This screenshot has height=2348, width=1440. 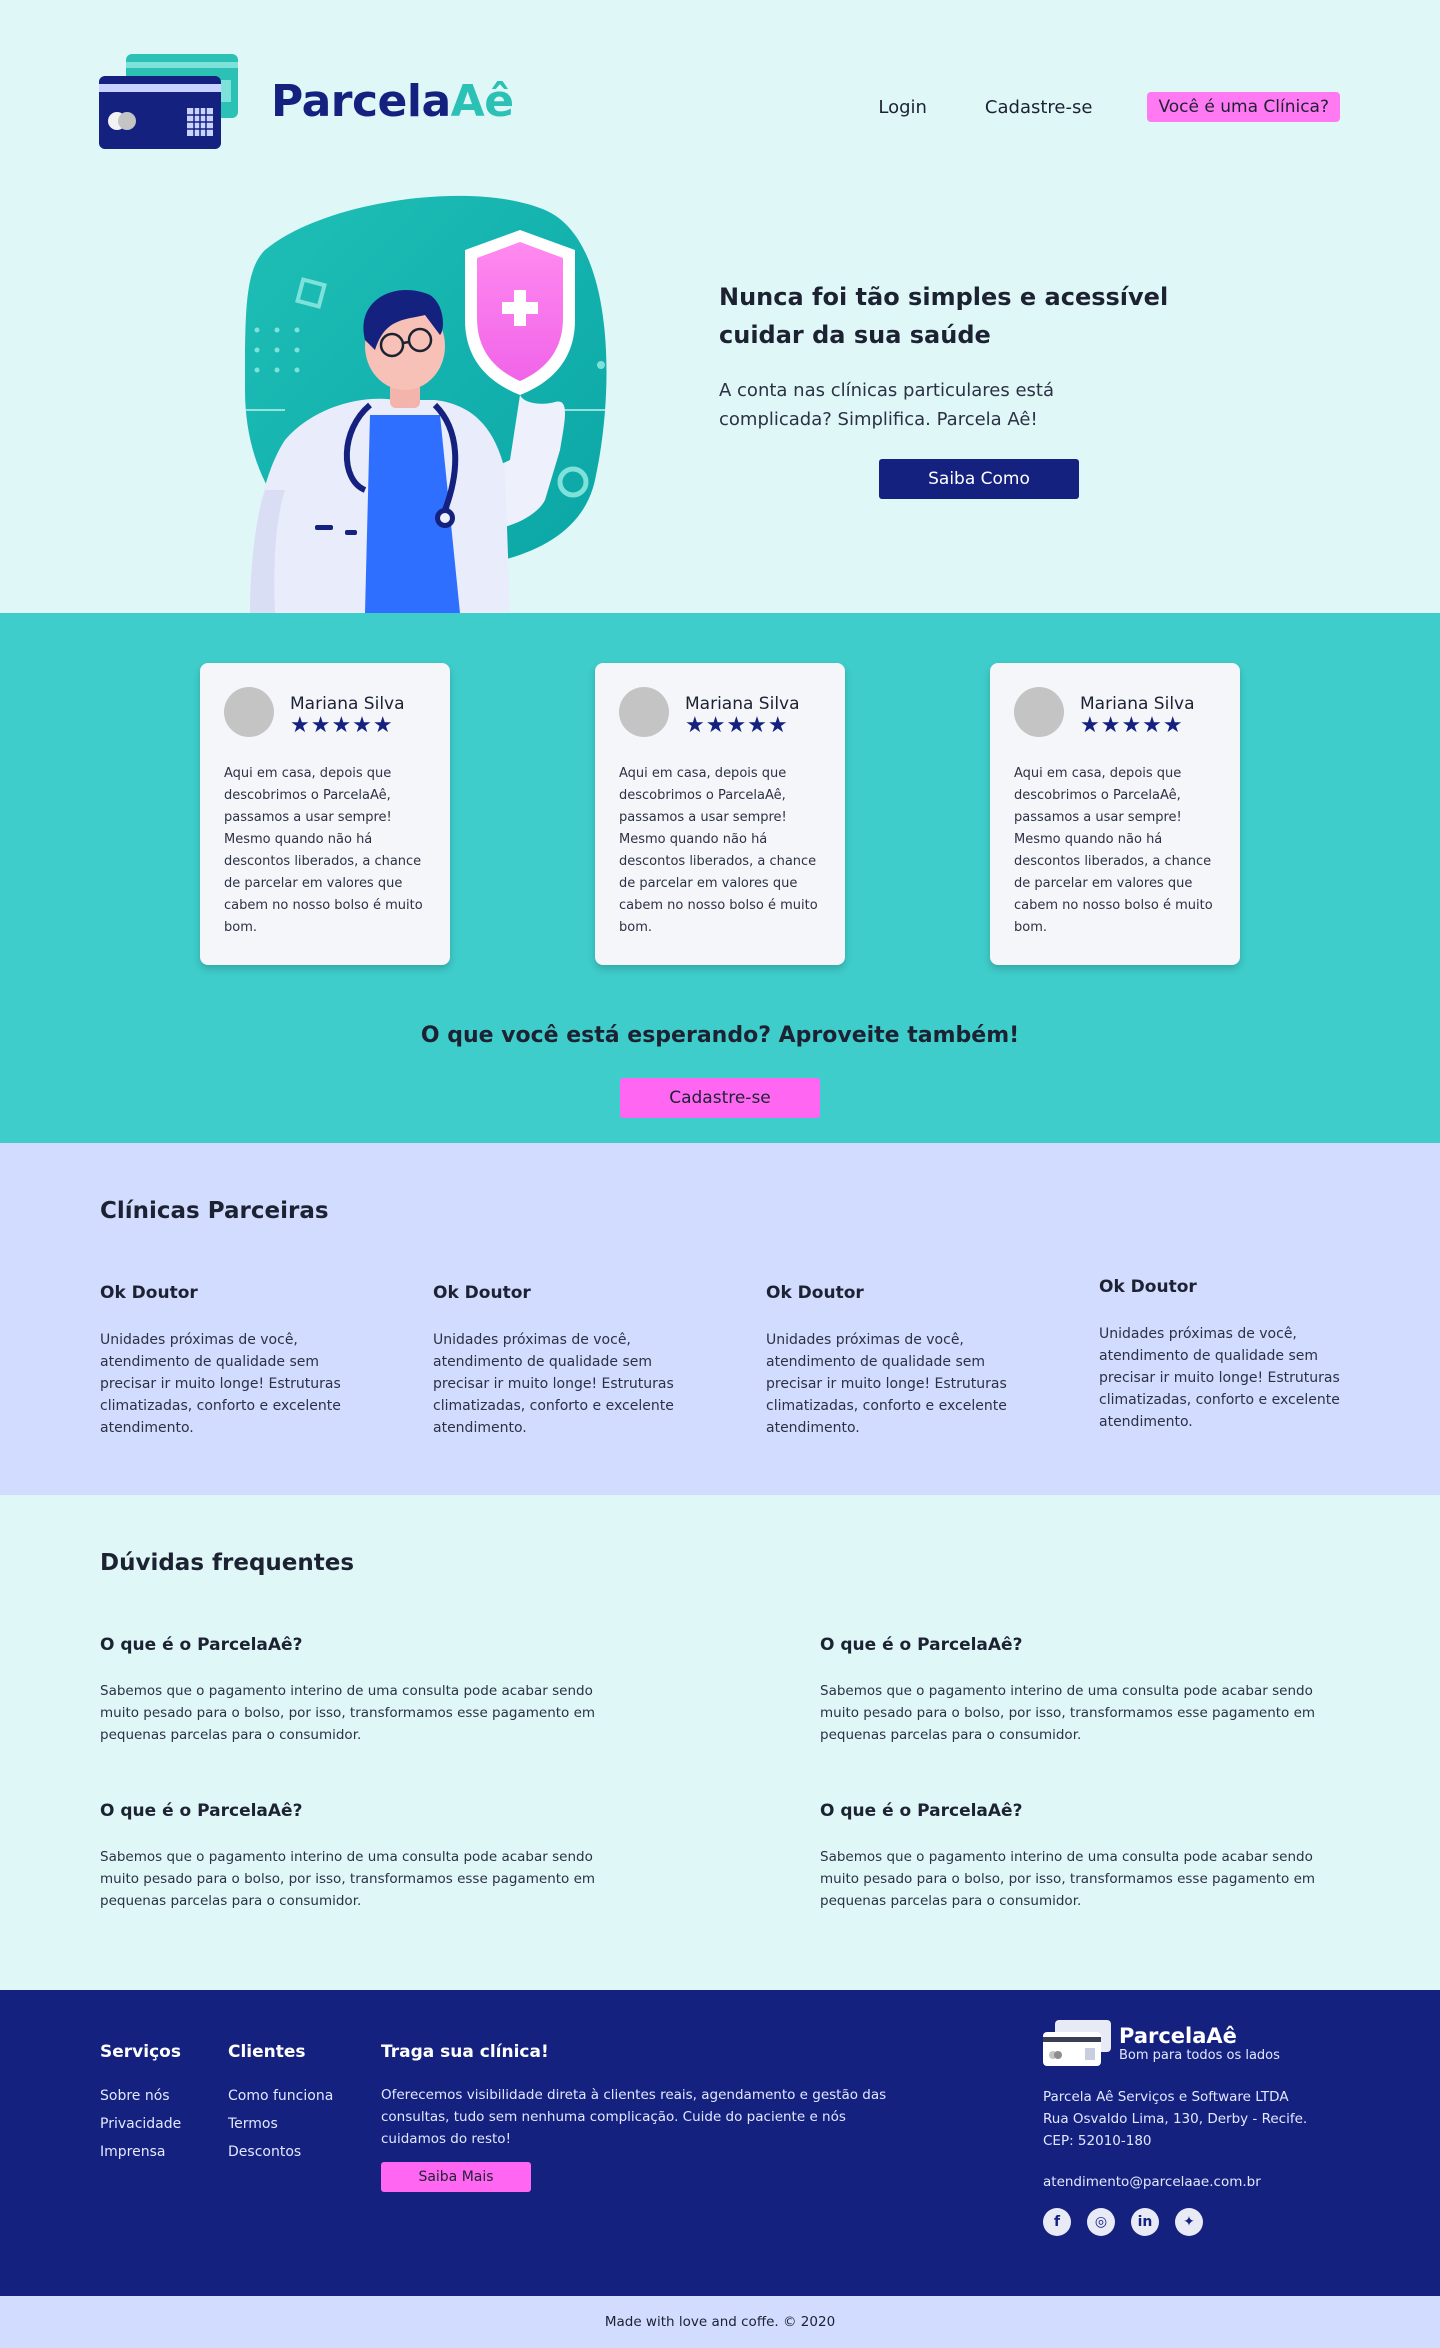 I want to click on top-nav: Login Cadastre-se Você é uma Clínica?, so click(x=1109, y=107).